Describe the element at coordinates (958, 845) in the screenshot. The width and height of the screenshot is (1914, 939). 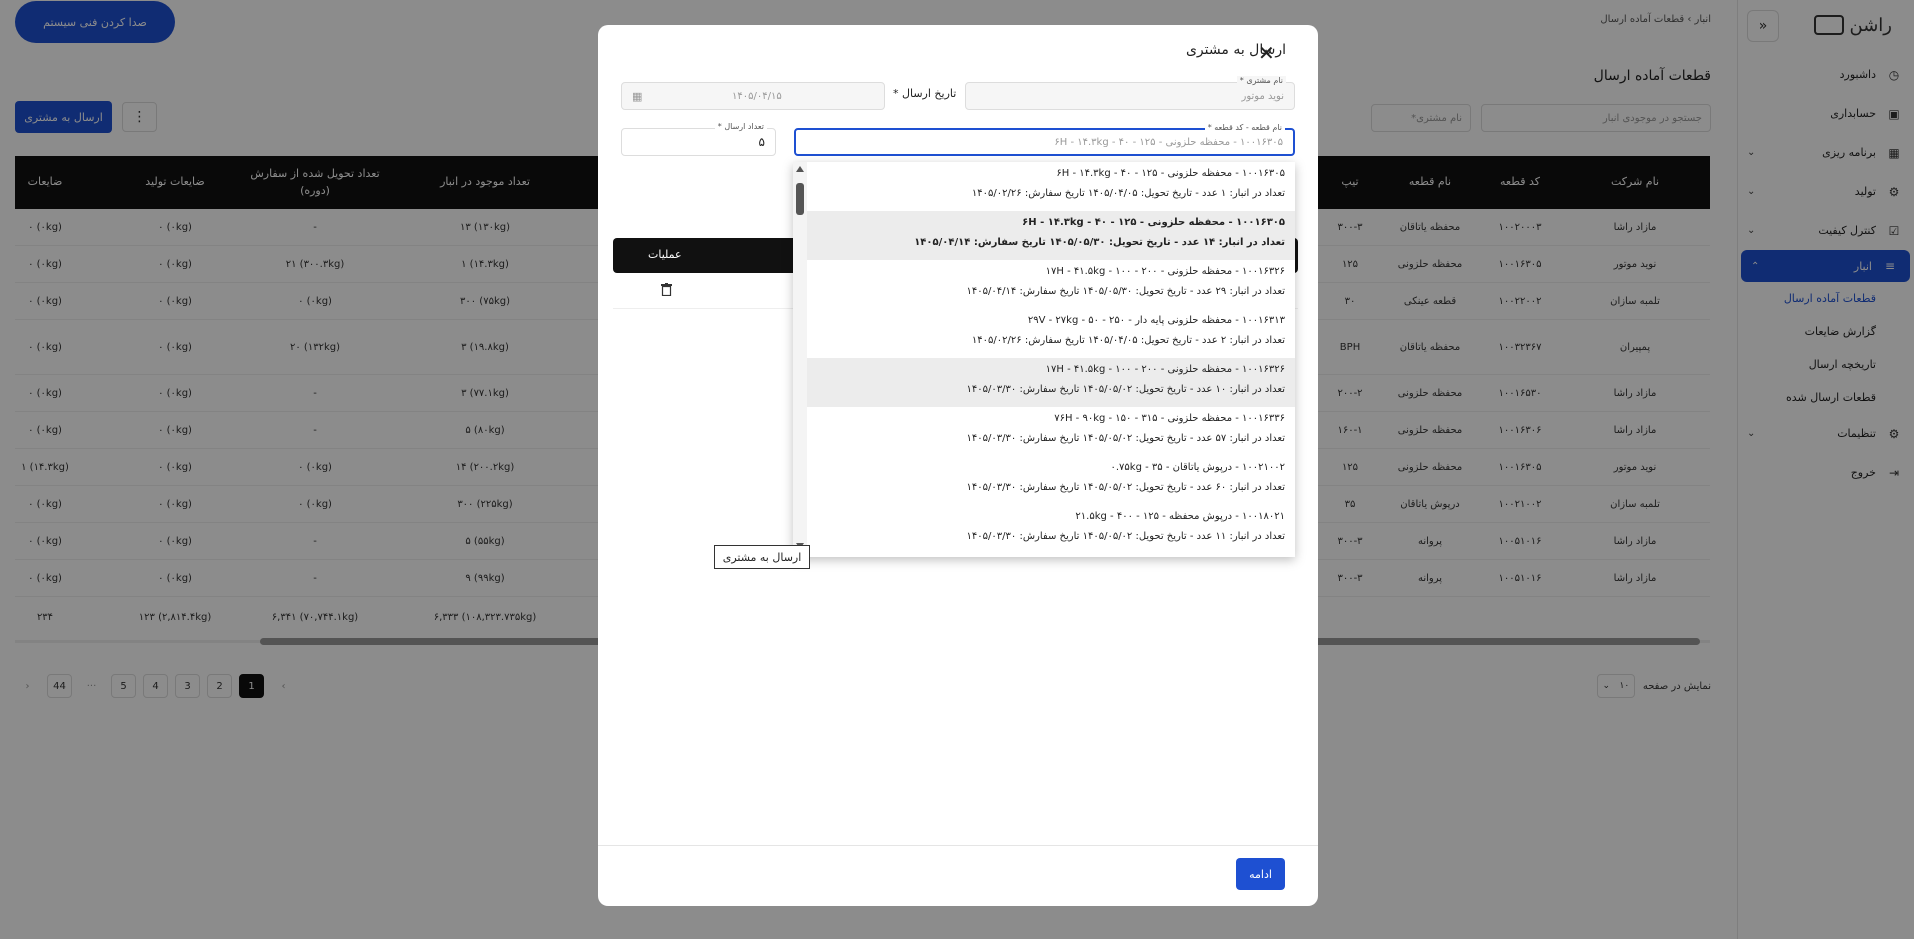
I see `modal-footer-divider` at that location.